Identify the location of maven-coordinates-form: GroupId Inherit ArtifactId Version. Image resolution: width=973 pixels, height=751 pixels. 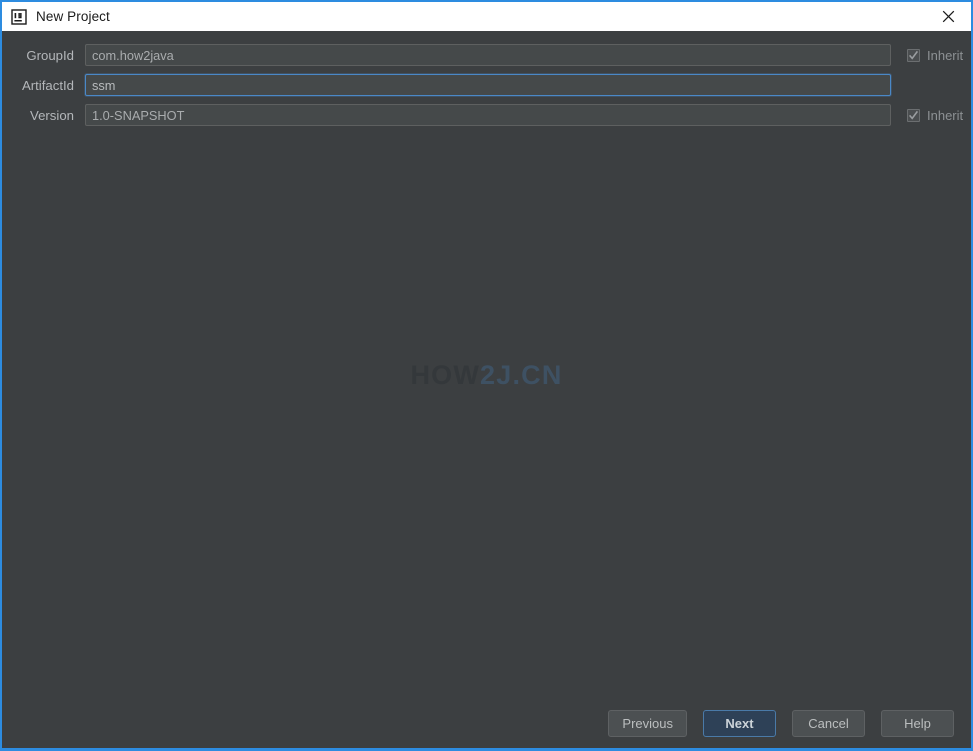
(486, 78).